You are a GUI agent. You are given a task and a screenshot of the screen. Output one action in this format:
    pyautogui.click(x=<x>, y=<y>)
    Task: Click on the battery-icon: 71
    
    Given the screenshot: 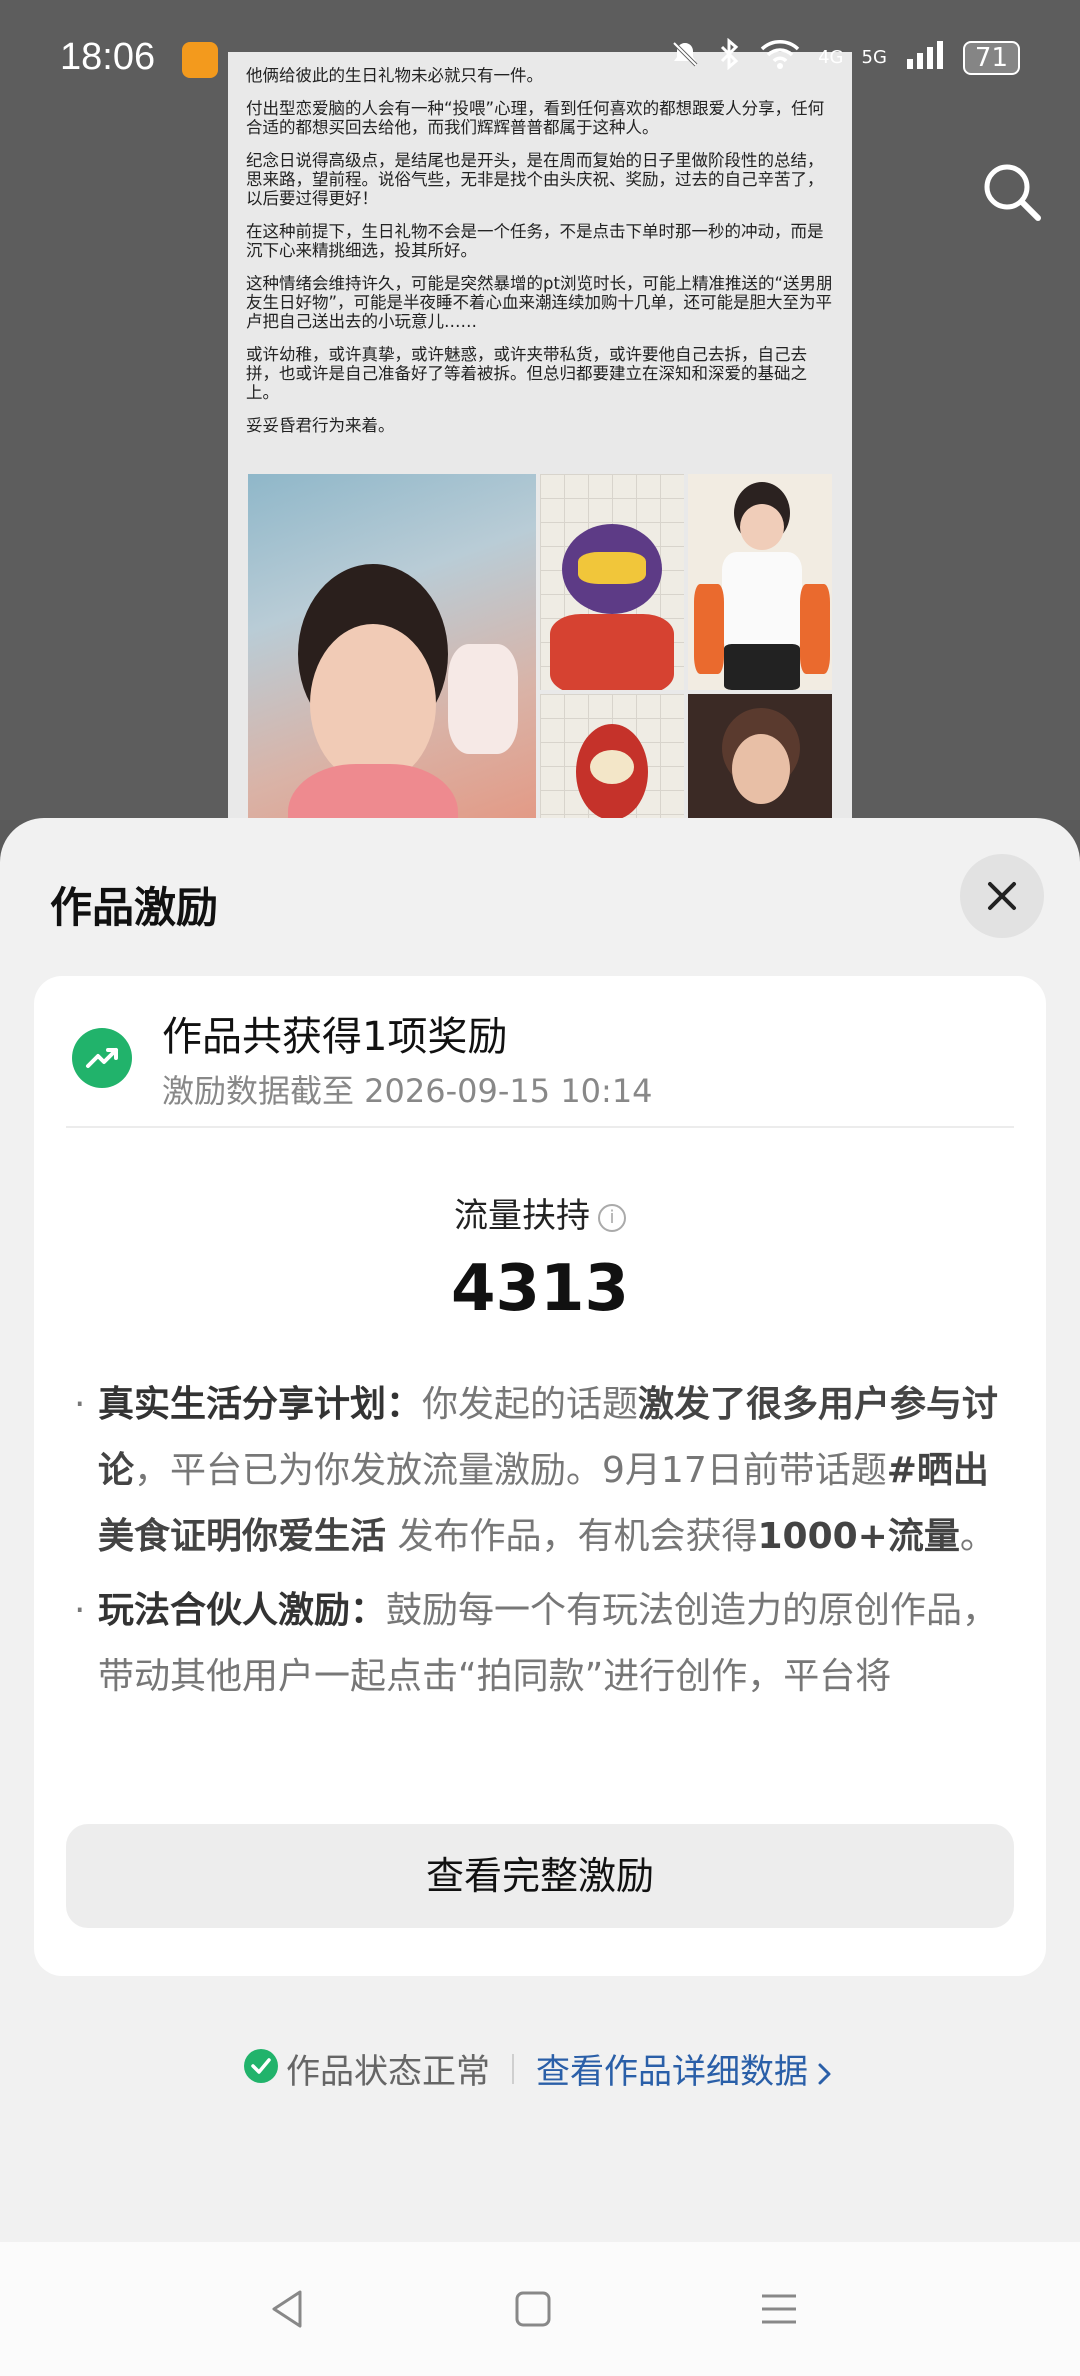 What is the action you would take?
    pyautogui.click(x=991, y=57)
    